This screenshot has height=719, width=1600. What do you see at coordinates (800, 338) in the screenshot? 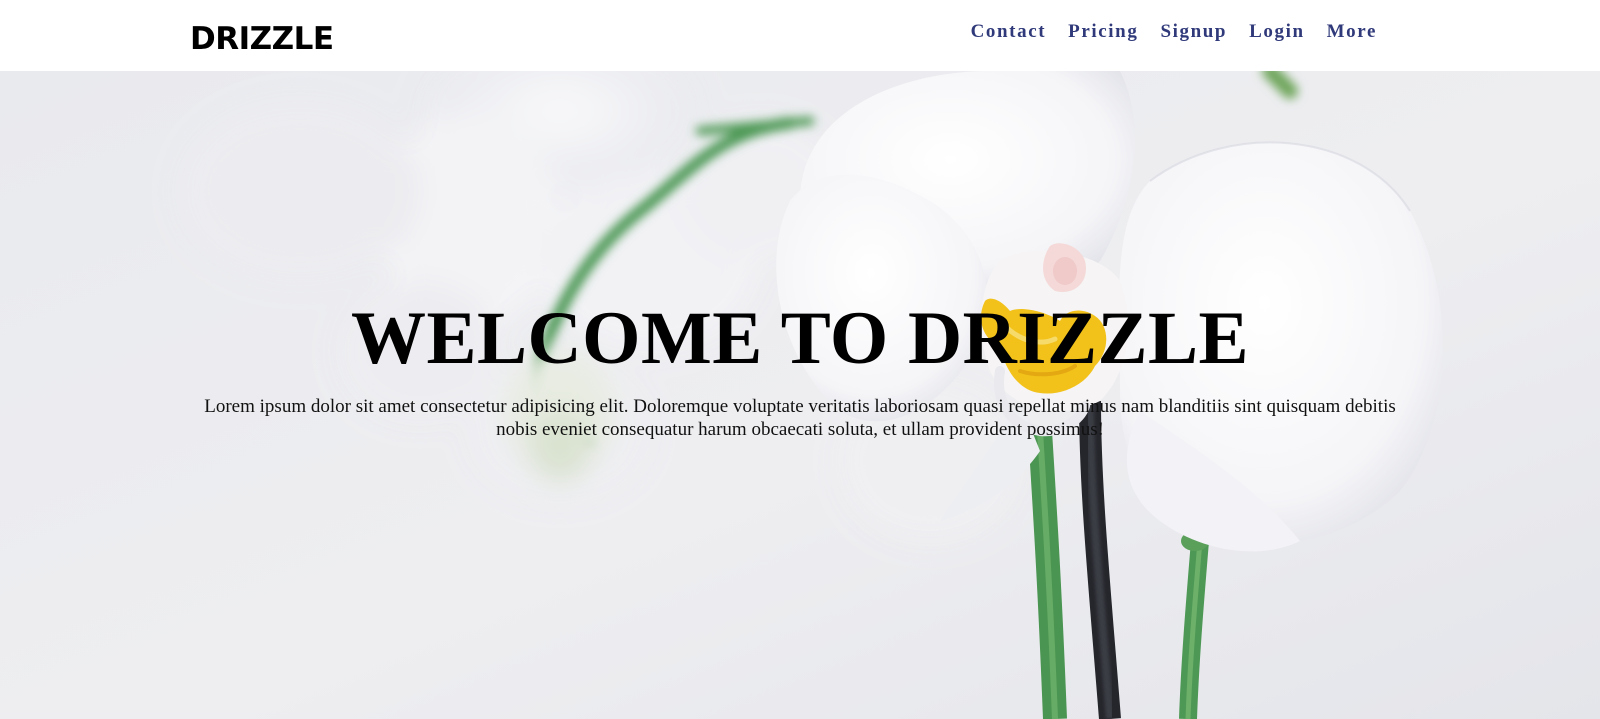
I see `hero-title: WELCOME TO DRIZZLE` at bounding box center [800, 338].